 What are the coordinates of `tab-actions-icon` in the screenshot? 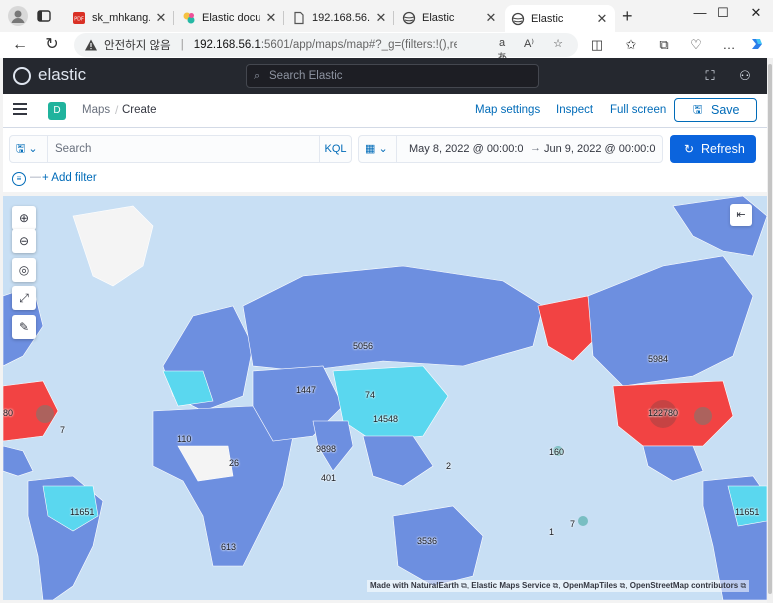 It's located at (44, 16).